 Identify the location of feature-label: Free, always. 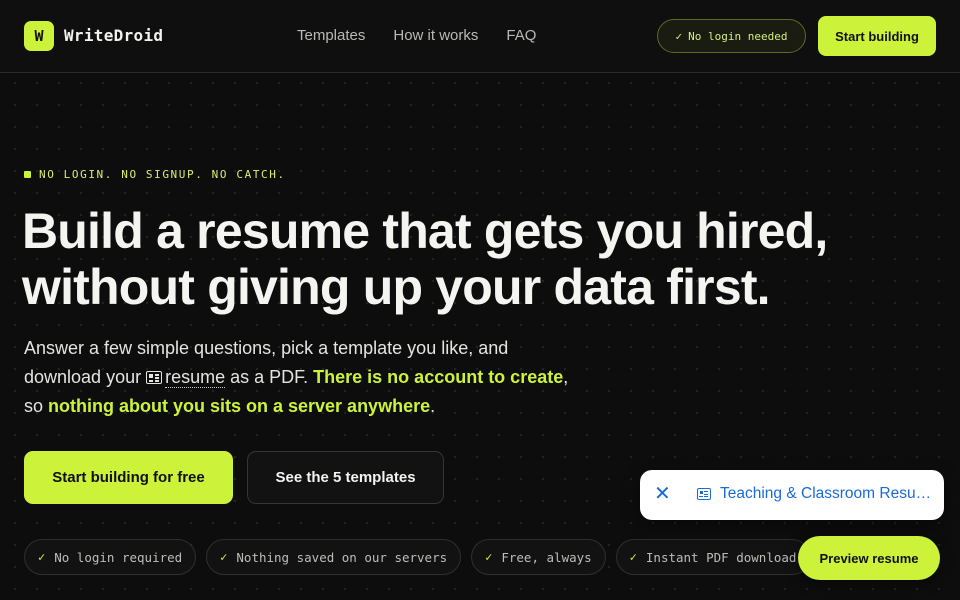
(546, 557).